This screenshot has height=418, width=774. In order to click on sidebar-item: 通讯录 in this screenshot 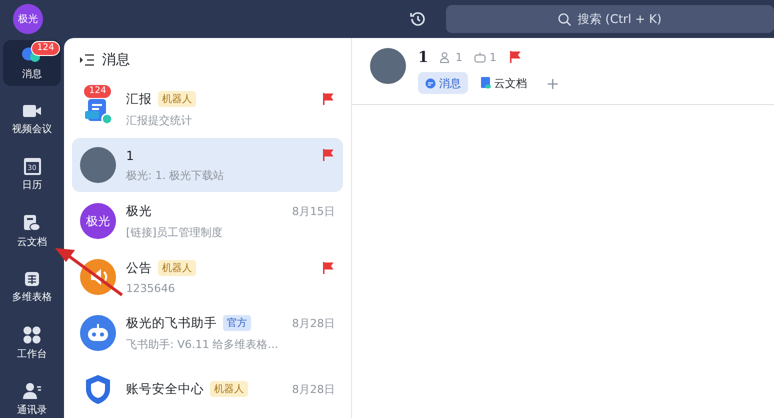, I will do `click(32, 397)`.